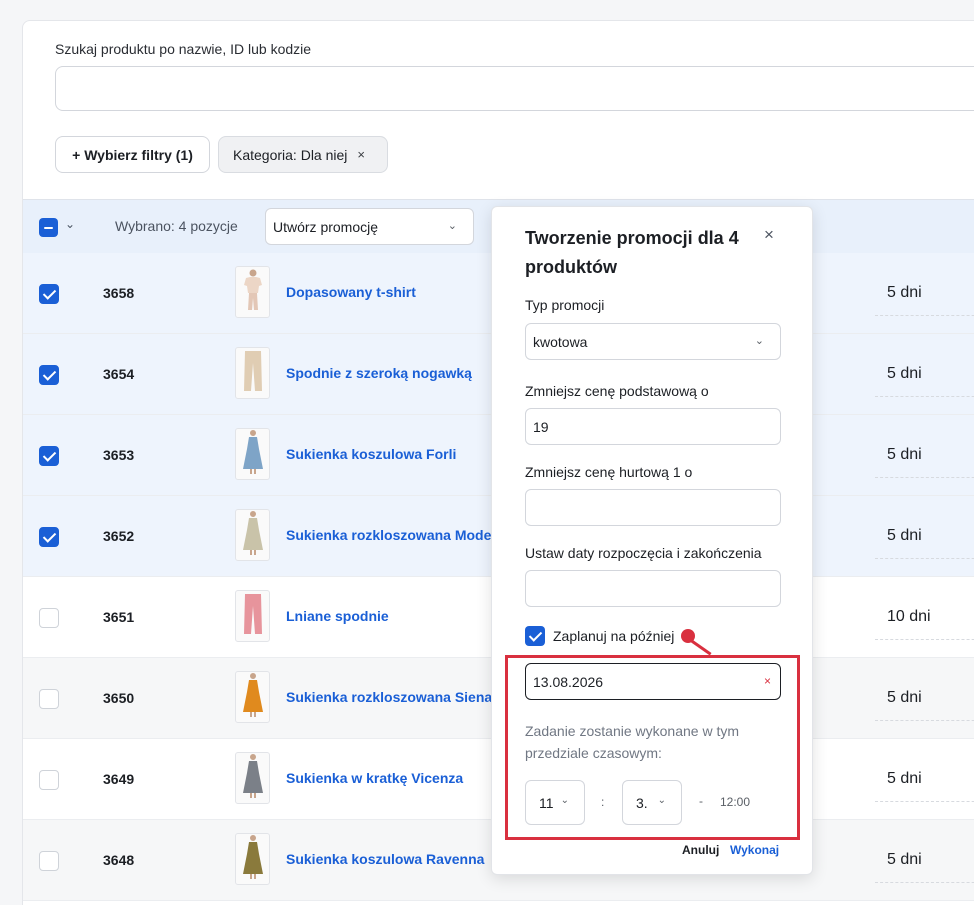  Describe the element at coordinates (653, 341) in the screenshot. I see `promotion-type-select: kwotowa ⌄` at that location.